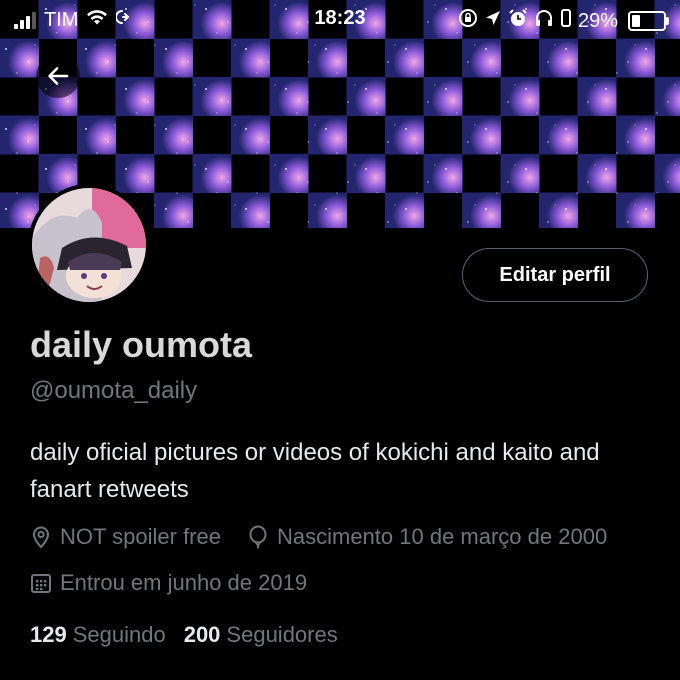 The height and width of the screenshot is (680, 680). I want to click on alarm-icon, so click(518, 21).